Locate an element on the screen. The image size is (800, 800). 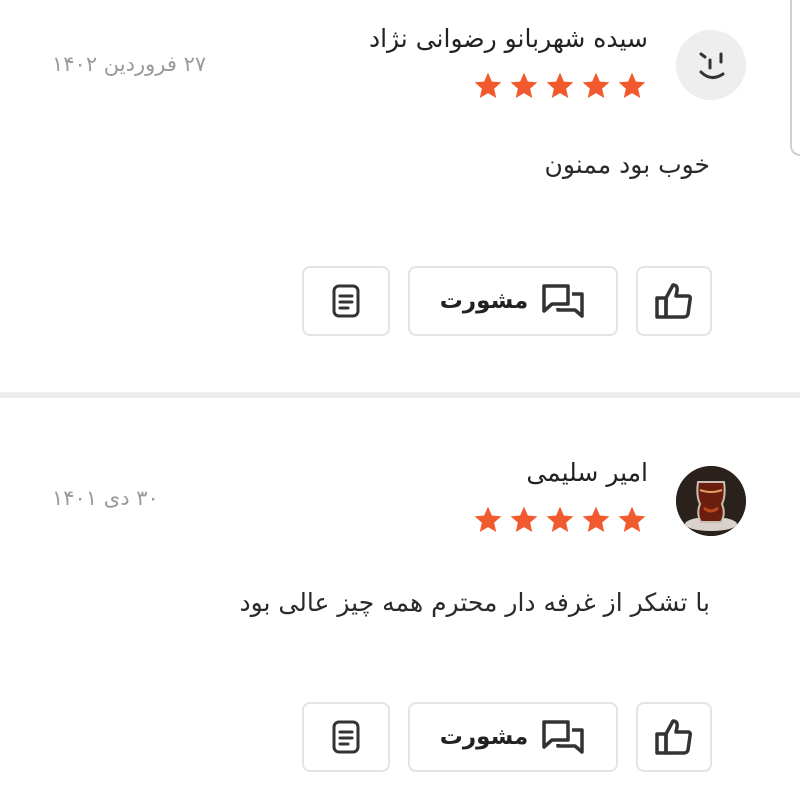
reviewer-name: امیر سلیمی is located at coordinates (587, 472).